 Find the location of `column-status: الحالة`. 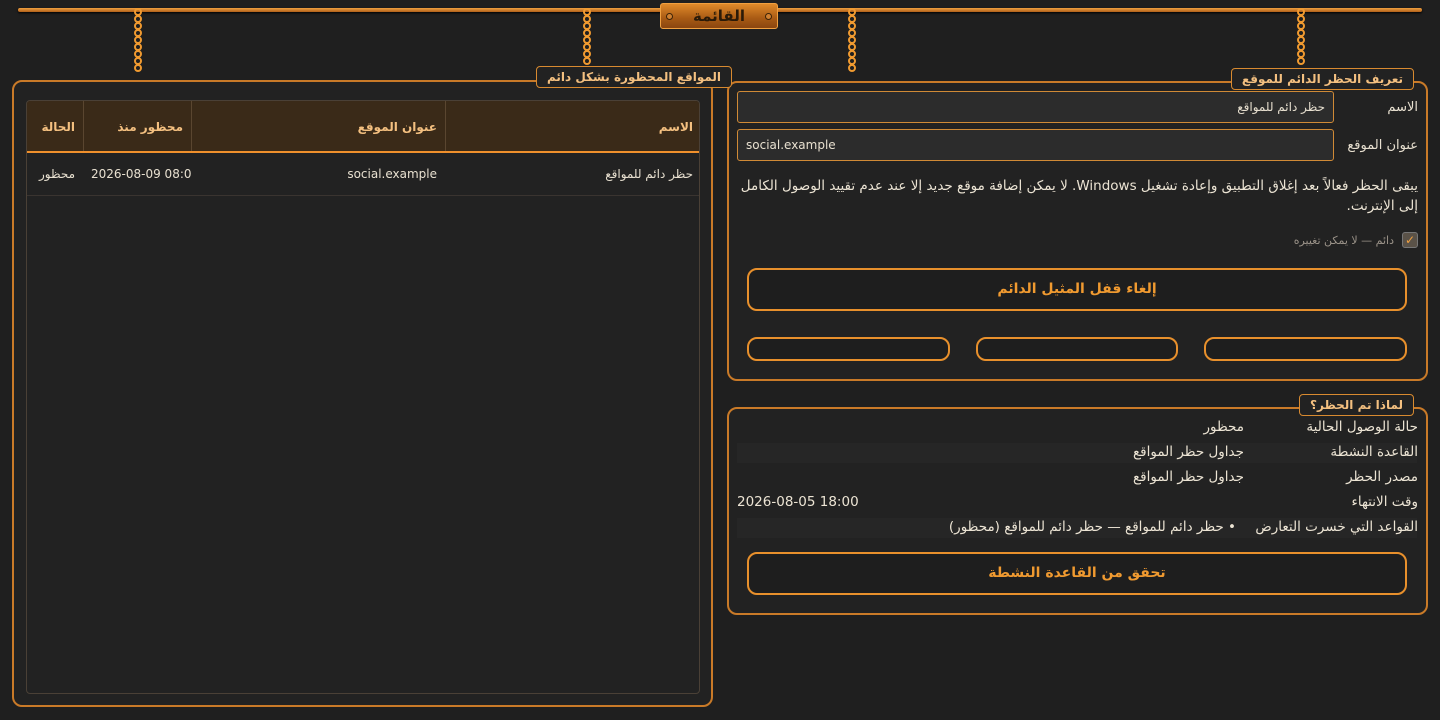

column-status: الحالة is located at coordinates (55, 126).